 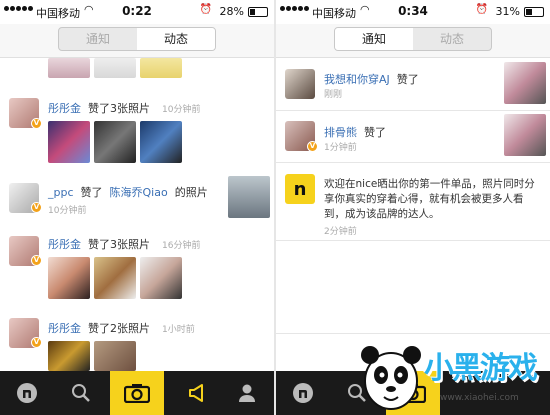 I want to click on notification-text: 我想和你穿AJ 赞了, so click(x=371, y=79).